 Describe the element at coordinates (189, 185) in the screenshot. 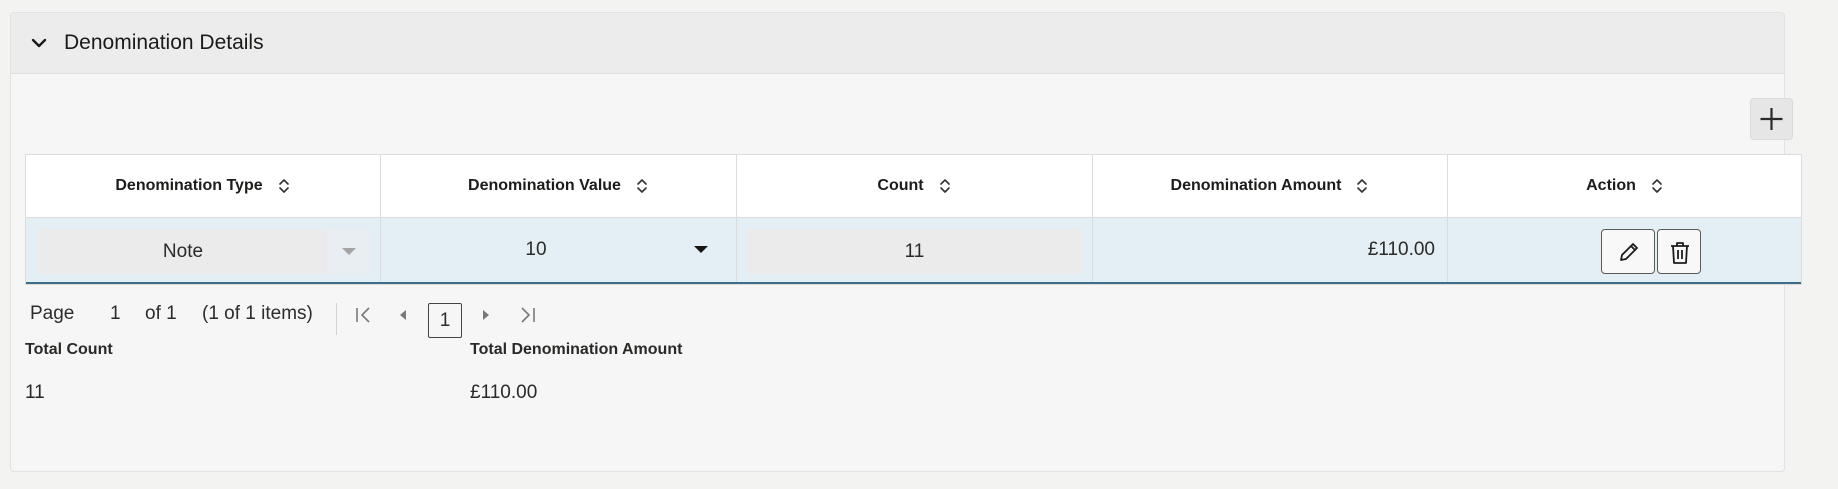

I see `column-header-label: Denomination Type` at that location.